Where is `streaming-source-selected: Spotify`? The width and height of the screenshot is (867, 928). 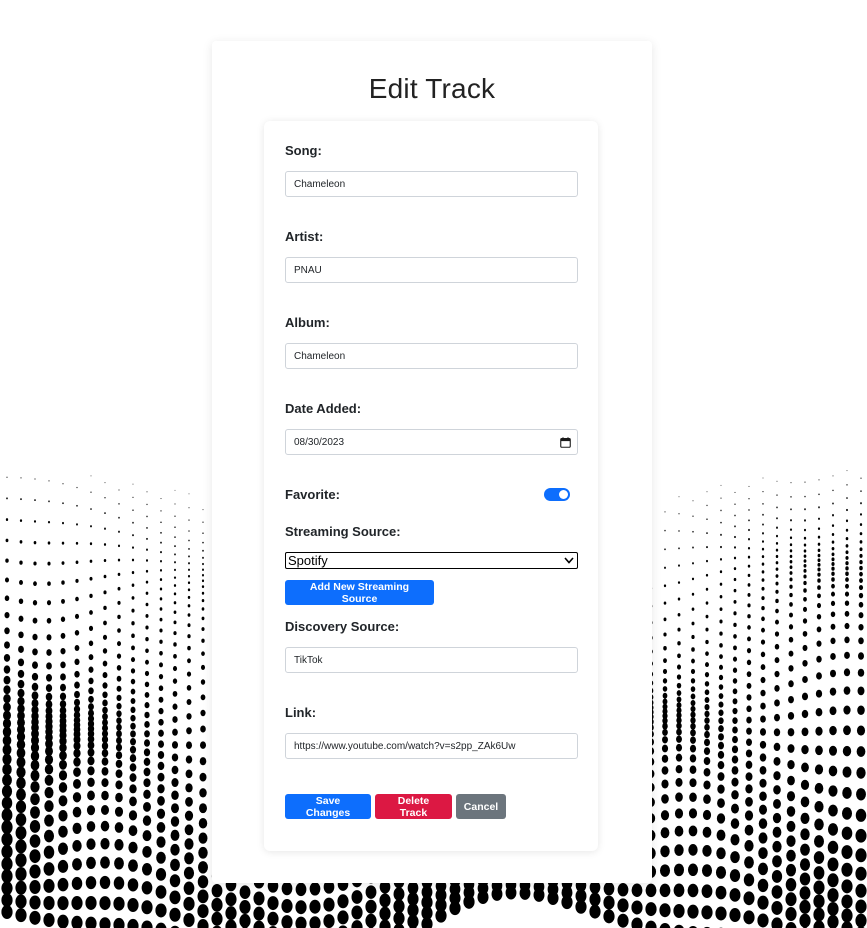 streaming-source-selected: Spotify is located at coordinates (308, 560).